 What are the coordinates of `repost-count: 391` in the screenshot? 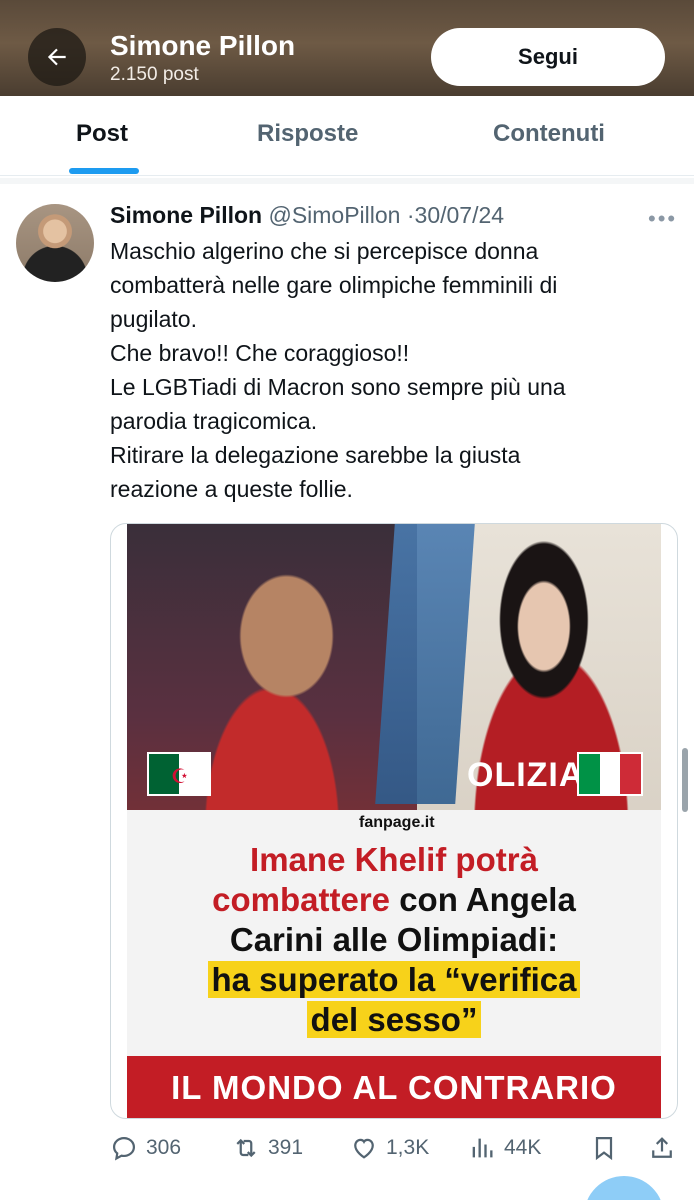 It's located at (286, 1147).